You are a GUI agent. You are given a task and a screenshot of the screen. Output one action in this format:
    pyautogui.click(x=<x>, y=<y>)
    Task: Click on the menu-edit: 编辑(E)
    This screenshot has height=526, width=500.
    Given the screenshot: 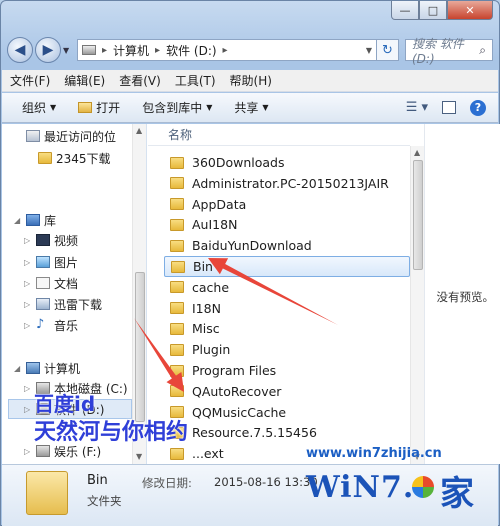 What is the action you would take?
    pyautogui.click(x=84, y=80)
    